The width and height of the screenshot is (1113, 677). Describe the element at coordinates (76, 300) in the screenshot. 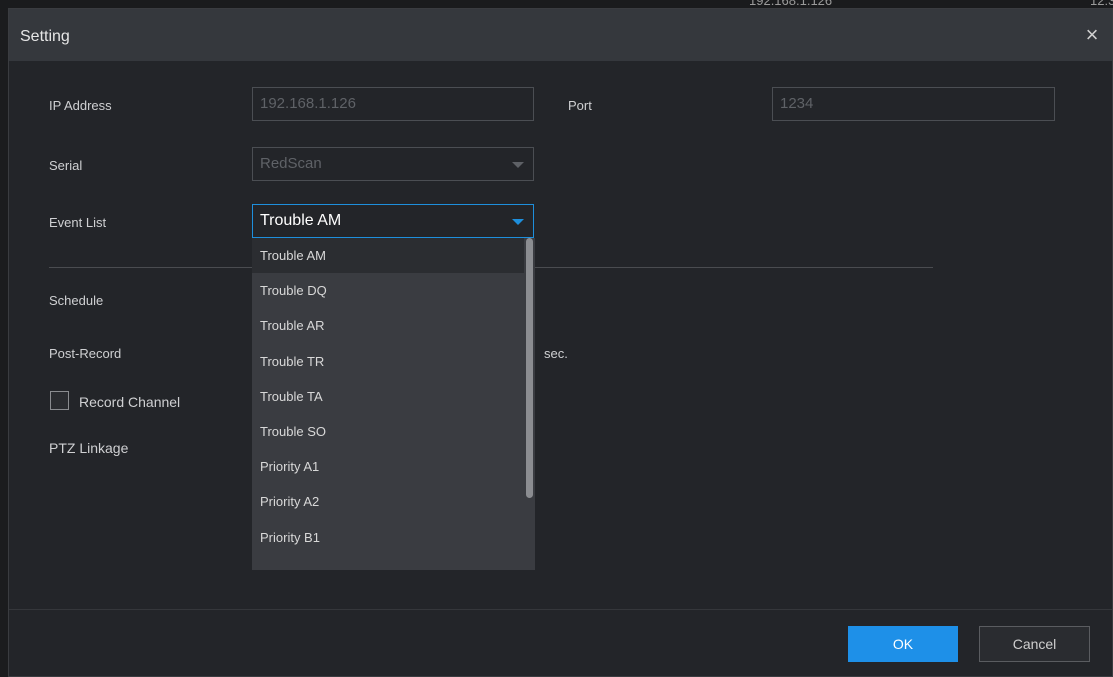

I see `schedule-label: Schedule` at that location.